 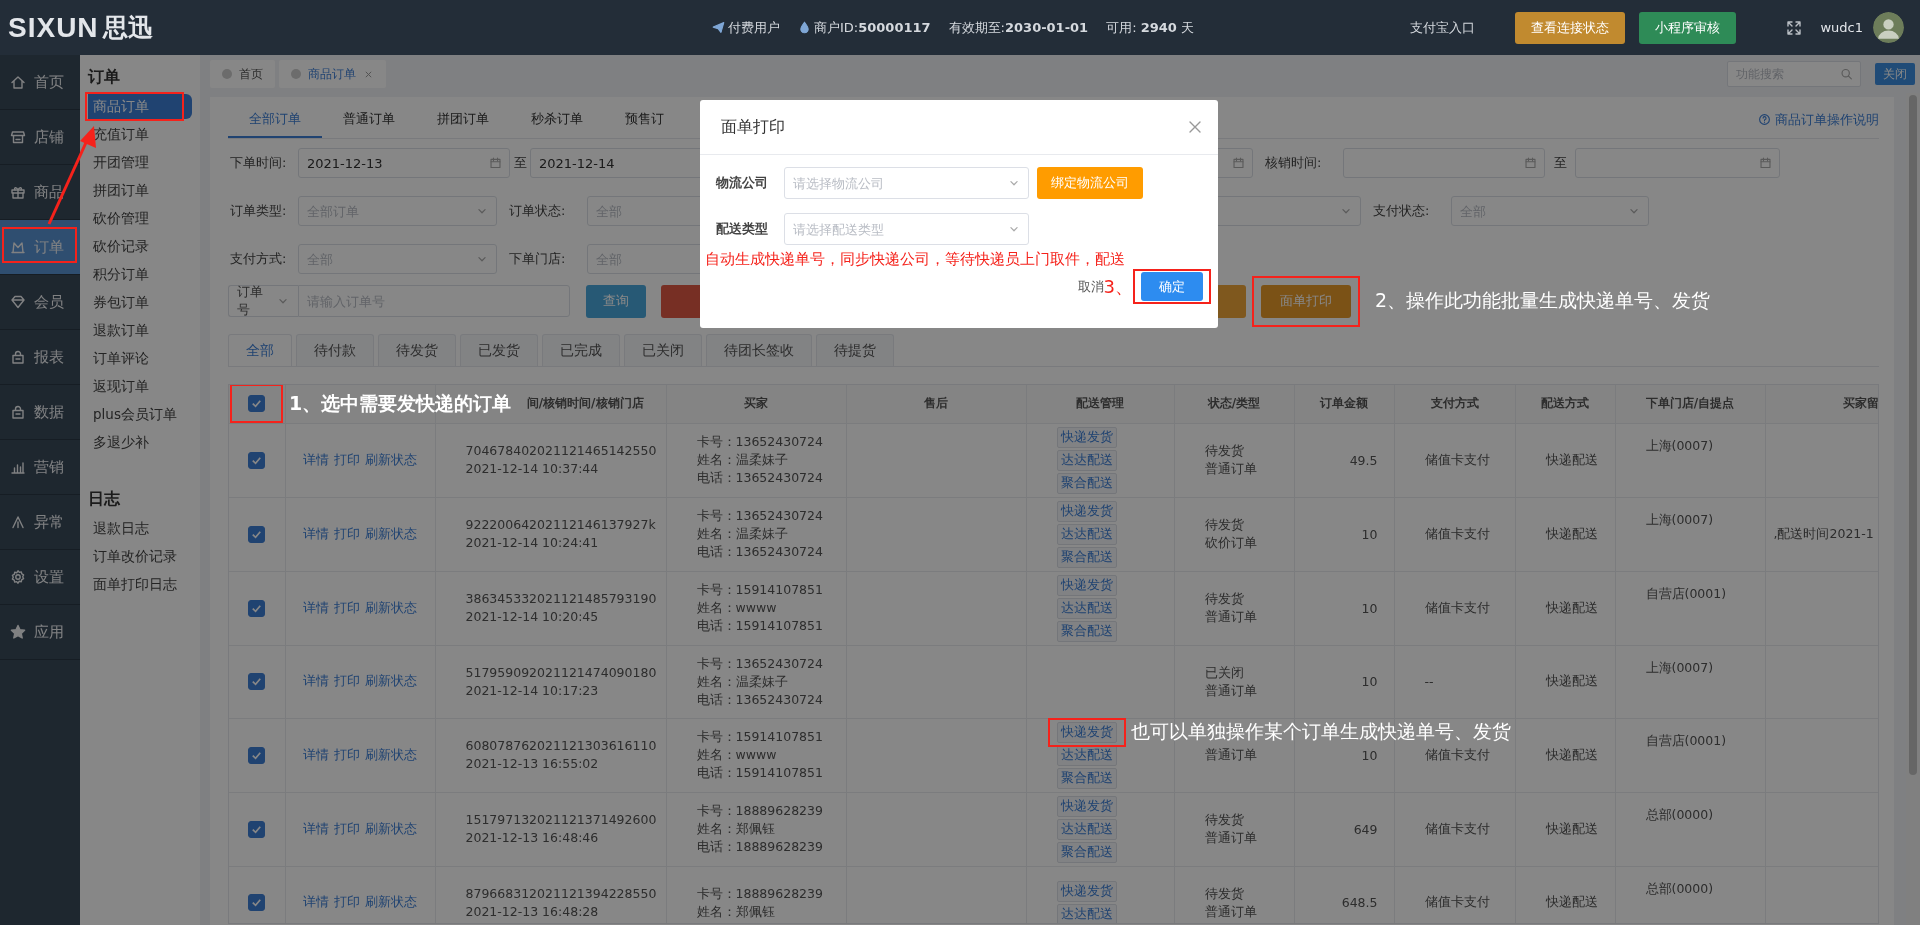 What do you see at coordinates (753, 127) in the screenshot?
I see `dialog-title: 面单打印` at bounding box center [753, 127].